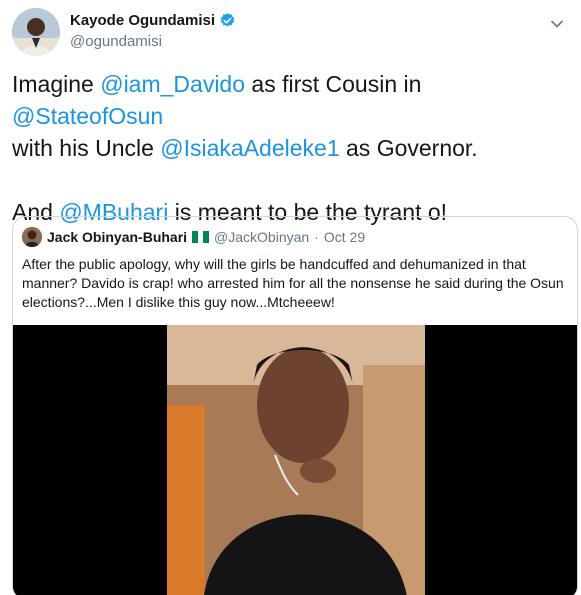 The image size is (581, 595). I want to click on author-avatar, so click(36, 32).